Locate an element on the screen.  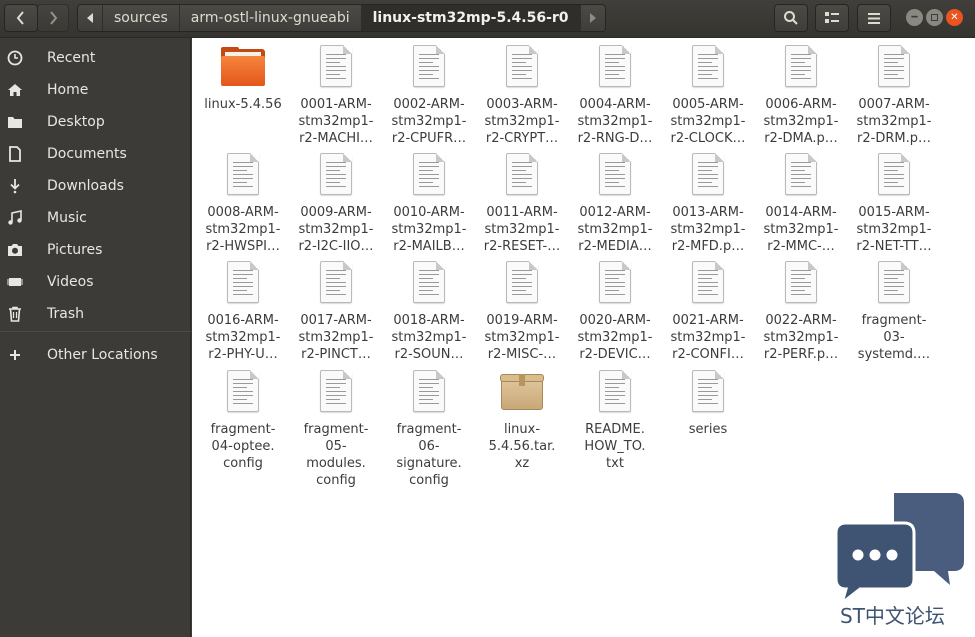
downloads-icon is located at coordinates (15, 186).